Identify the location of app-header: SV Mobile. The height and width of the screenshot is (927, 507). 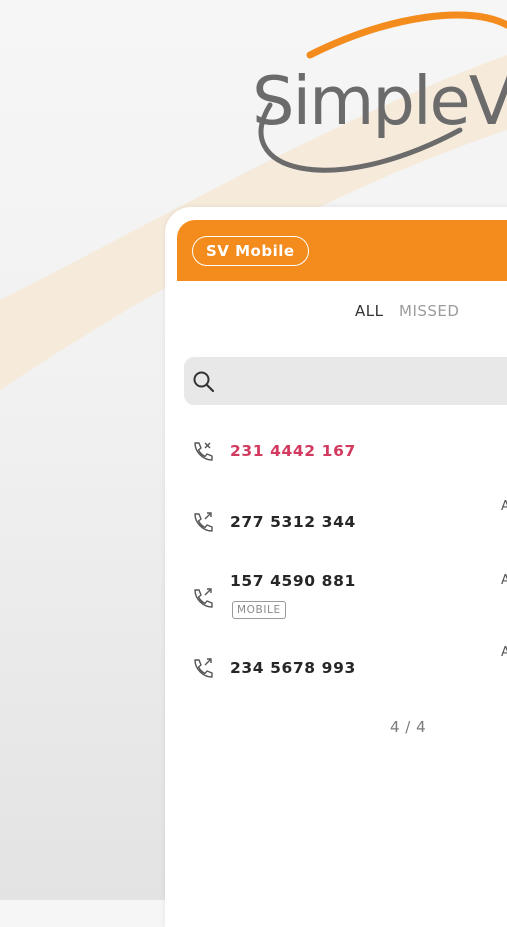
(342, 250).